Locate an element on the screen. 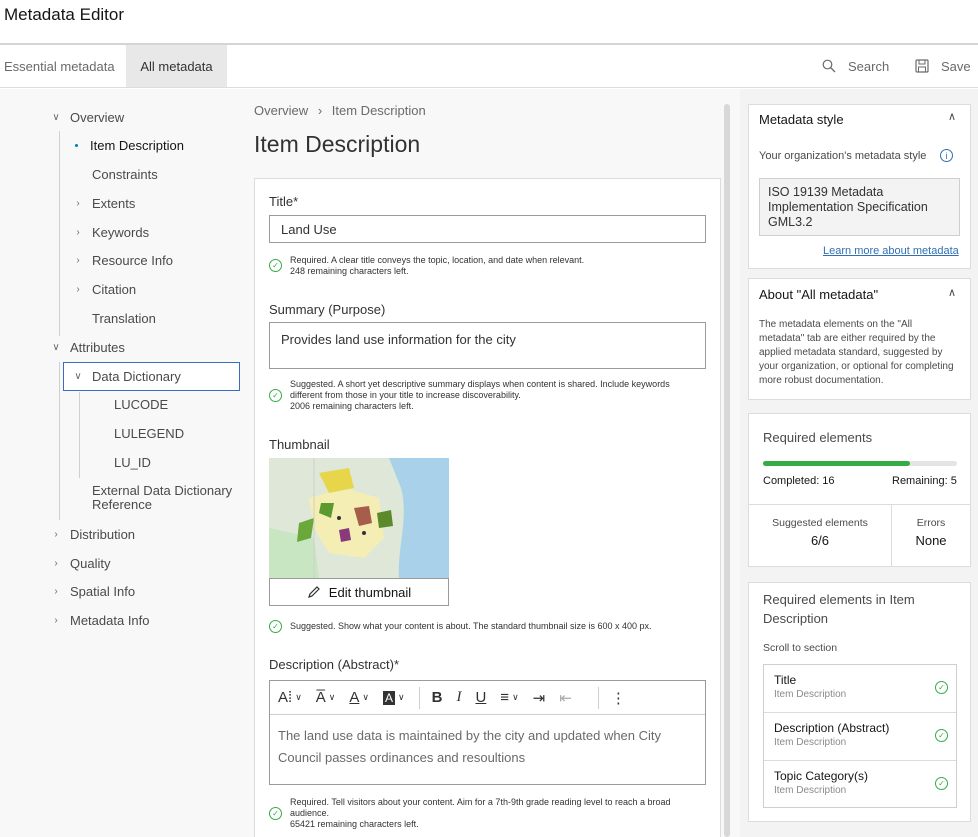 The height and width of the screenshot is (837, 978). title-input: Land Use is located at coordinates (487, 229).